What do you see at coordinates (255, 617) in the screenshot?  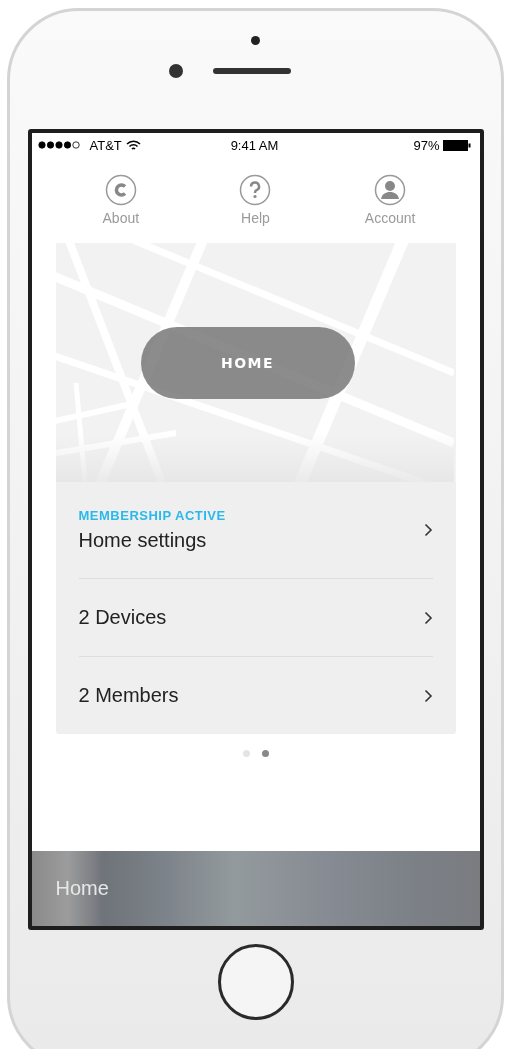 I see `settings-row: 2 Devices` at bounding box center [255, 617].